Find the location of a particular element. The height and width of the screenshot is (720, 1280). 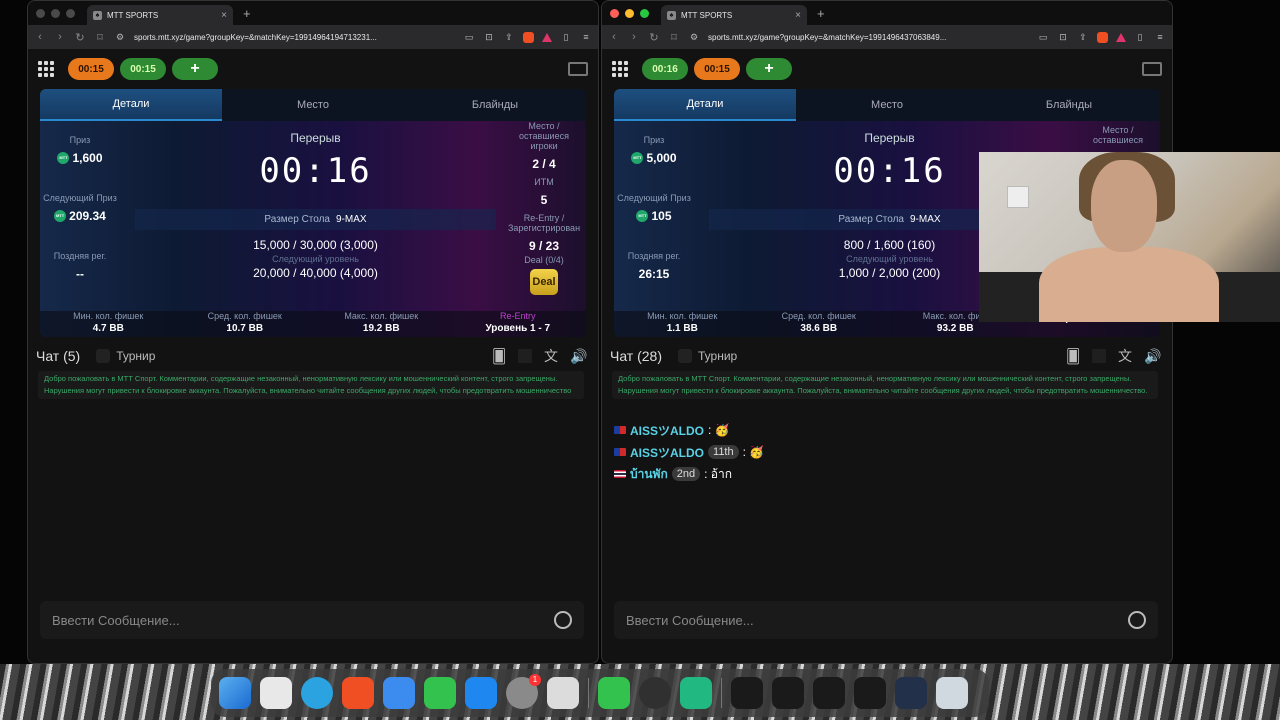

min-stack: Мин. кол. фишек 4.7 BB is located at coordinates (108, 322).